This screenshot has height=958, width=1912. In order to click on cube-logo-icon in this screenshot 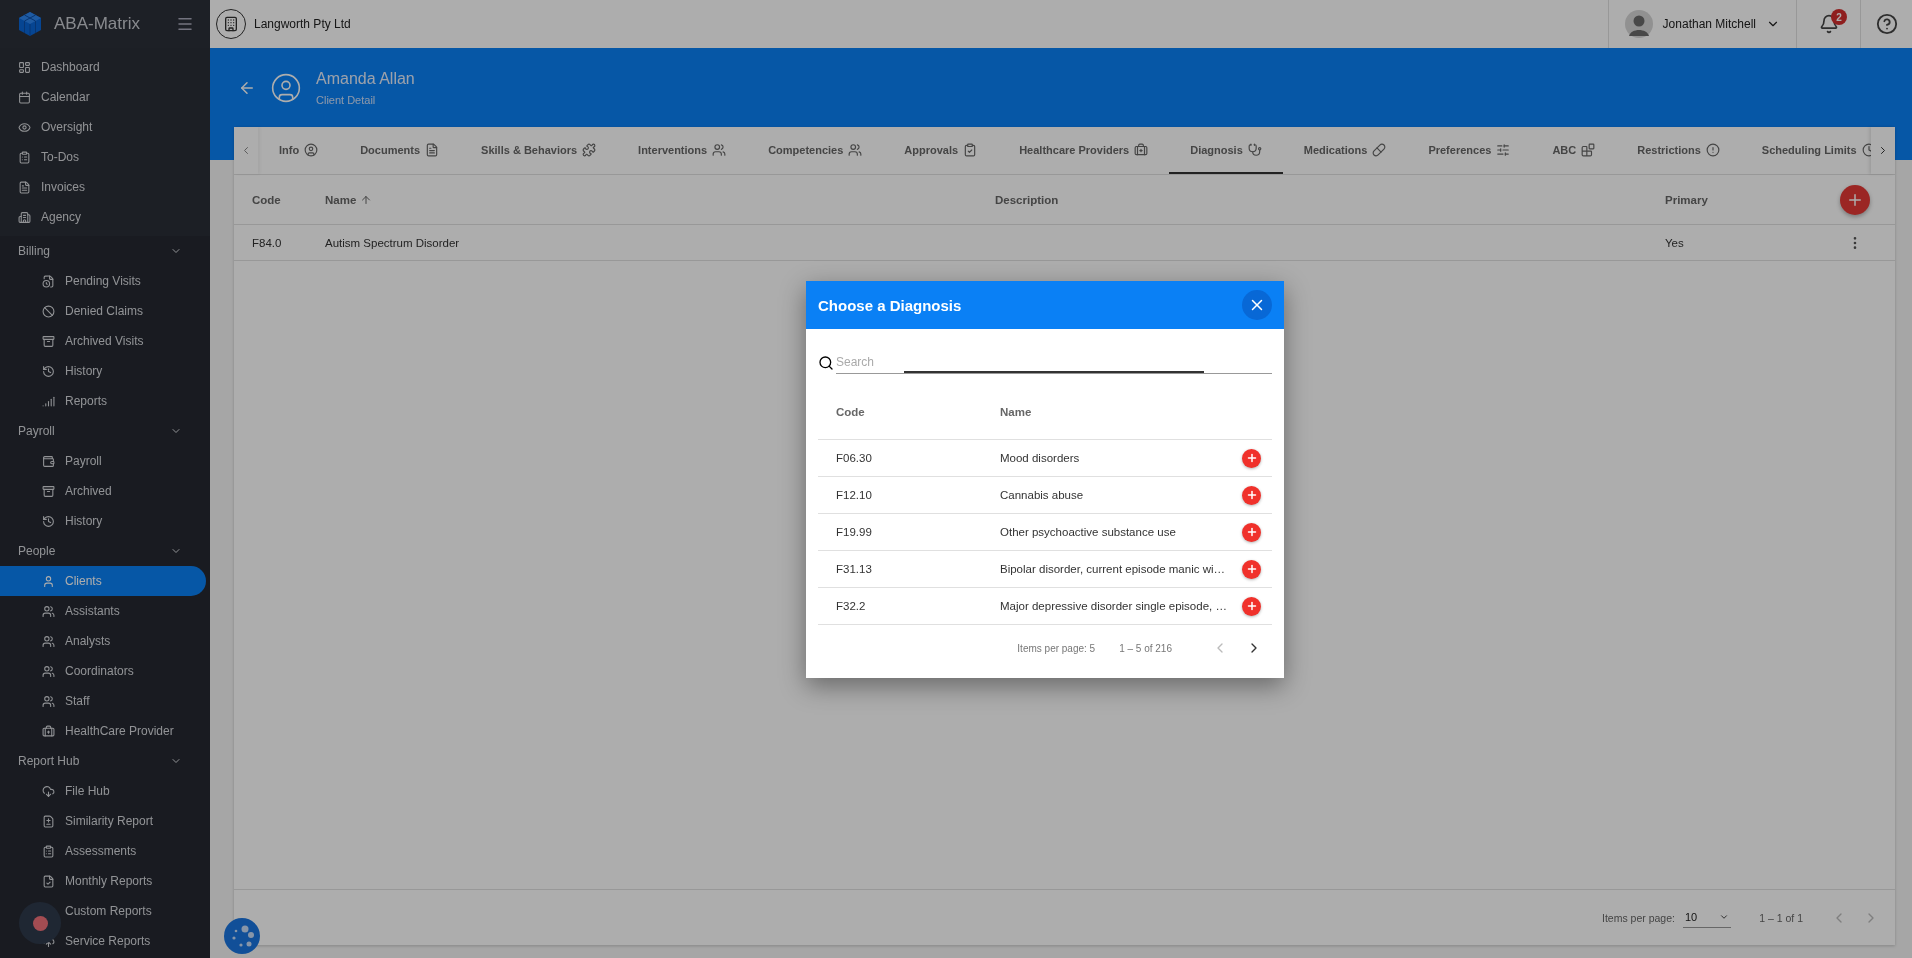, I will do `click(30, 24)`.